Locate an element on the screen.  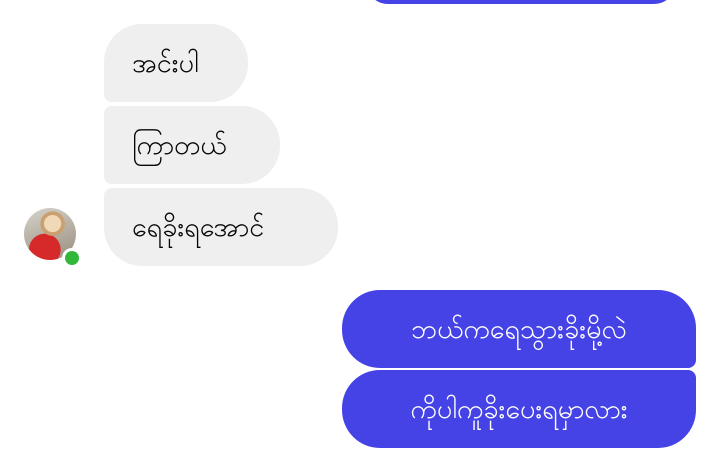
incoming-message: ကြာတယ် is located at coordinates (192, 145).